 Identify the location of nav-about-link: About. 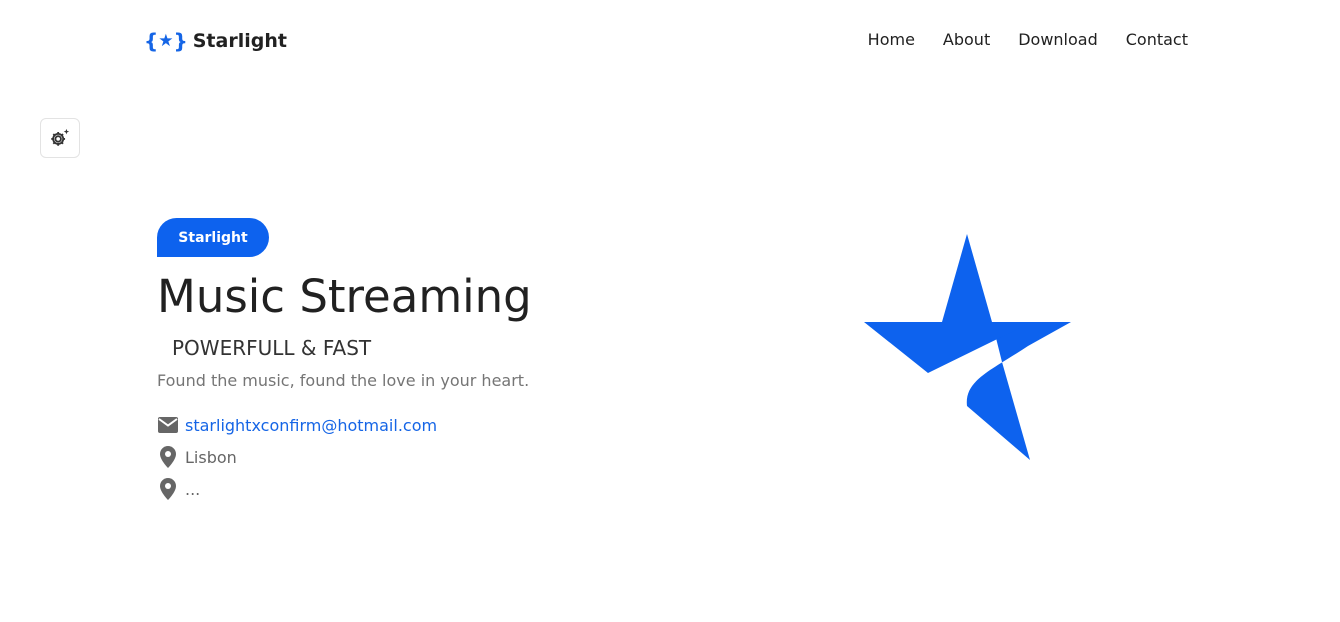
(966, 39).